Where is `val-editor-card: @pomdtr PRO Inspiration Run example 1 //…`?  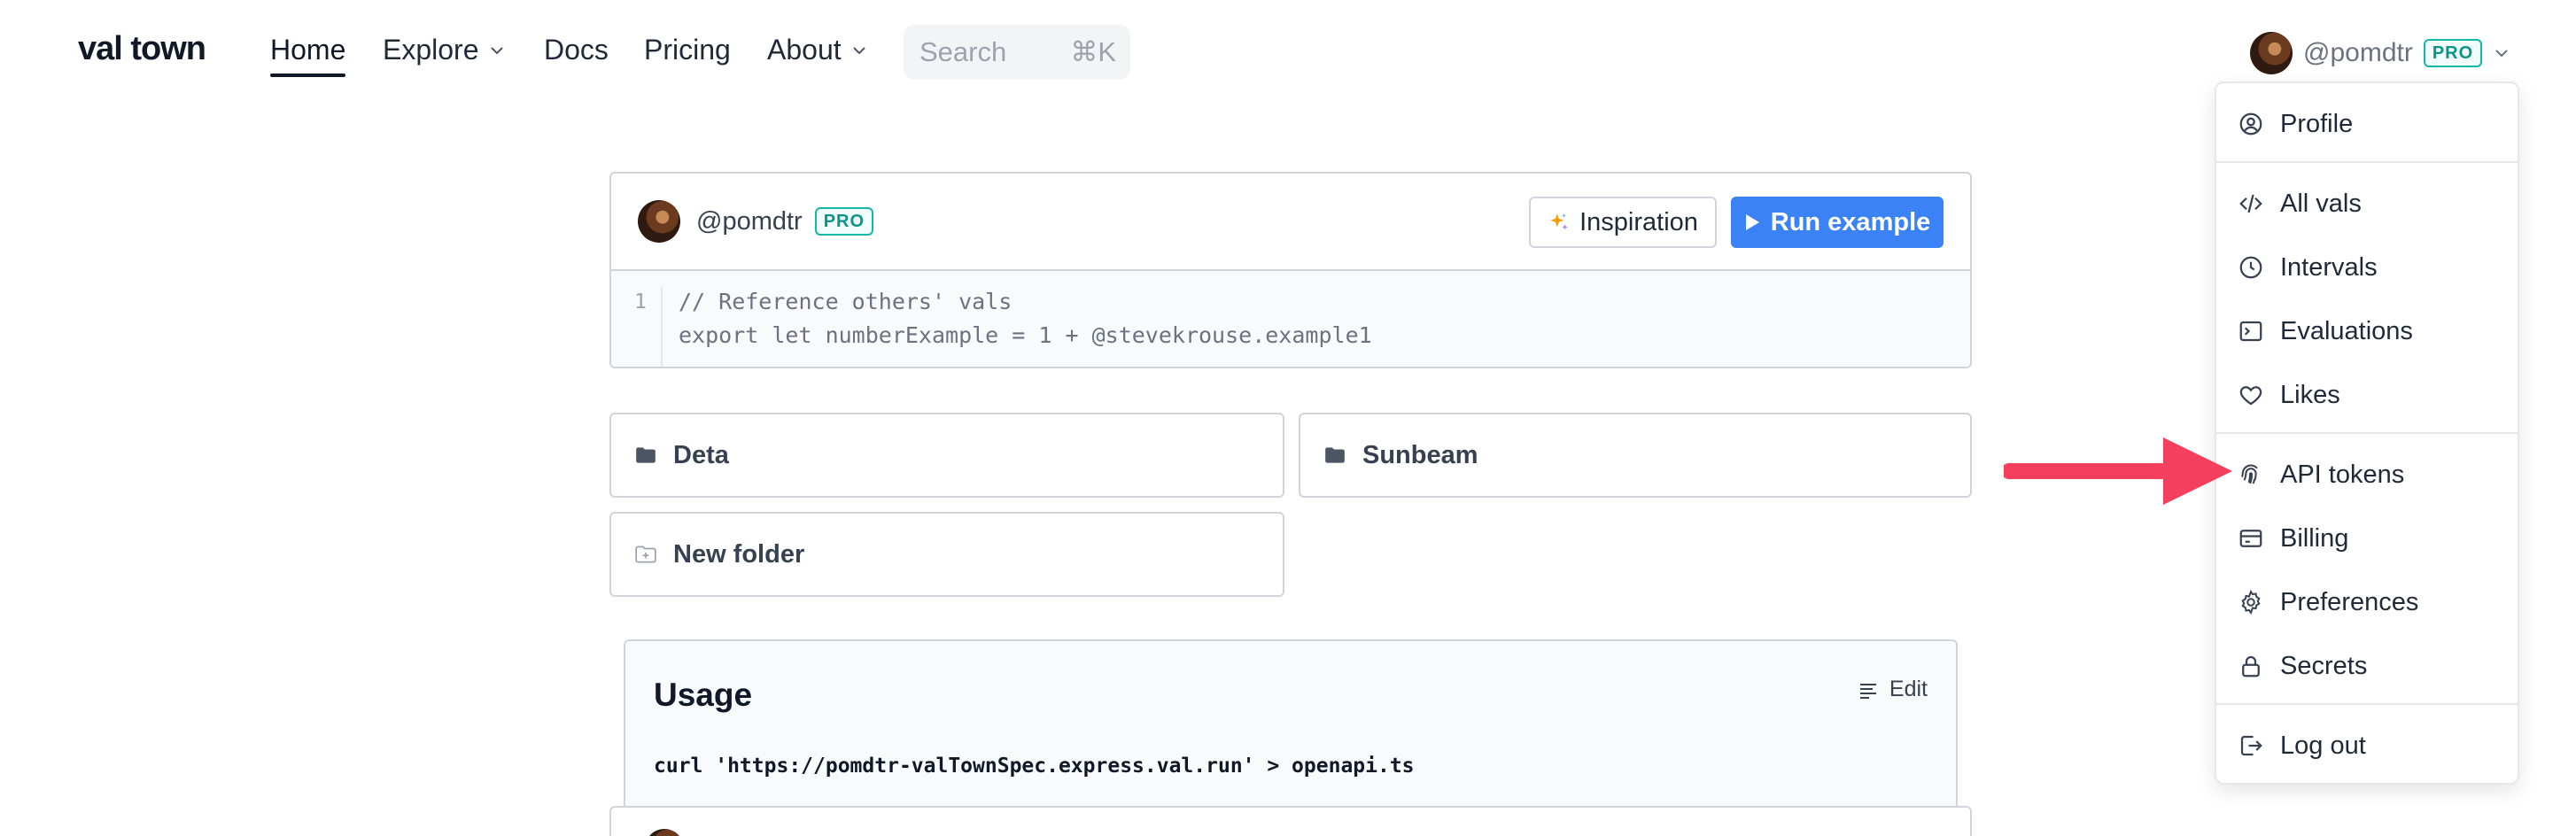
val-editor-card: @pomdtr PRO Inspiration Run example 1 //… is located at coordinates (1290, 270).